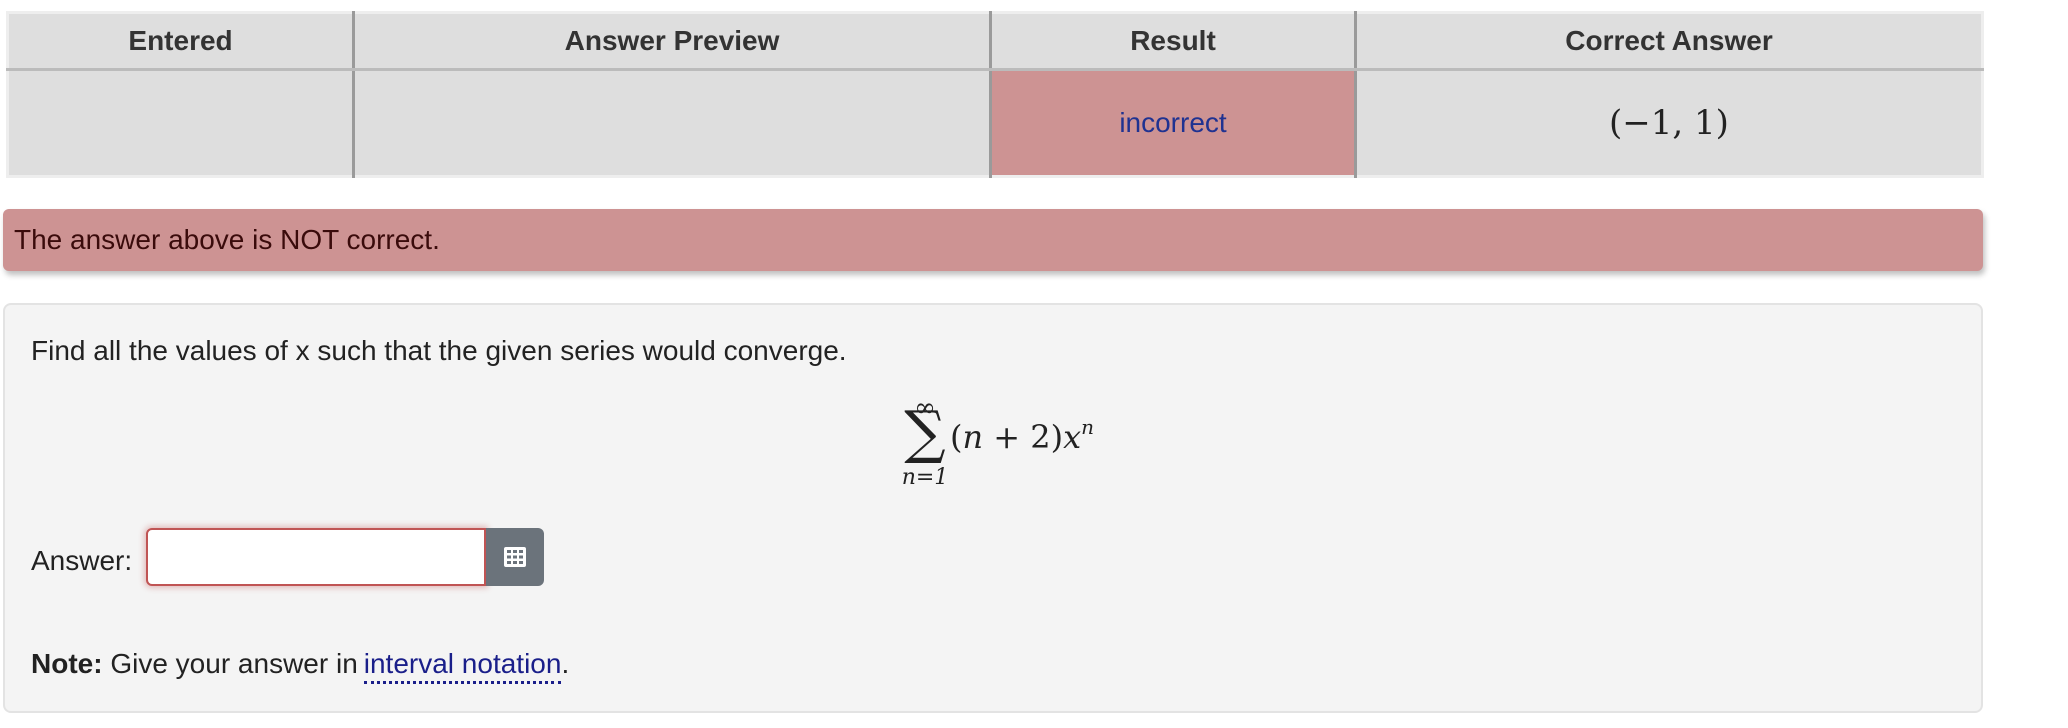 This screenshot has width=2068, height=728. I want to click on interval-notation-link: interval notation, so click(462, 666).